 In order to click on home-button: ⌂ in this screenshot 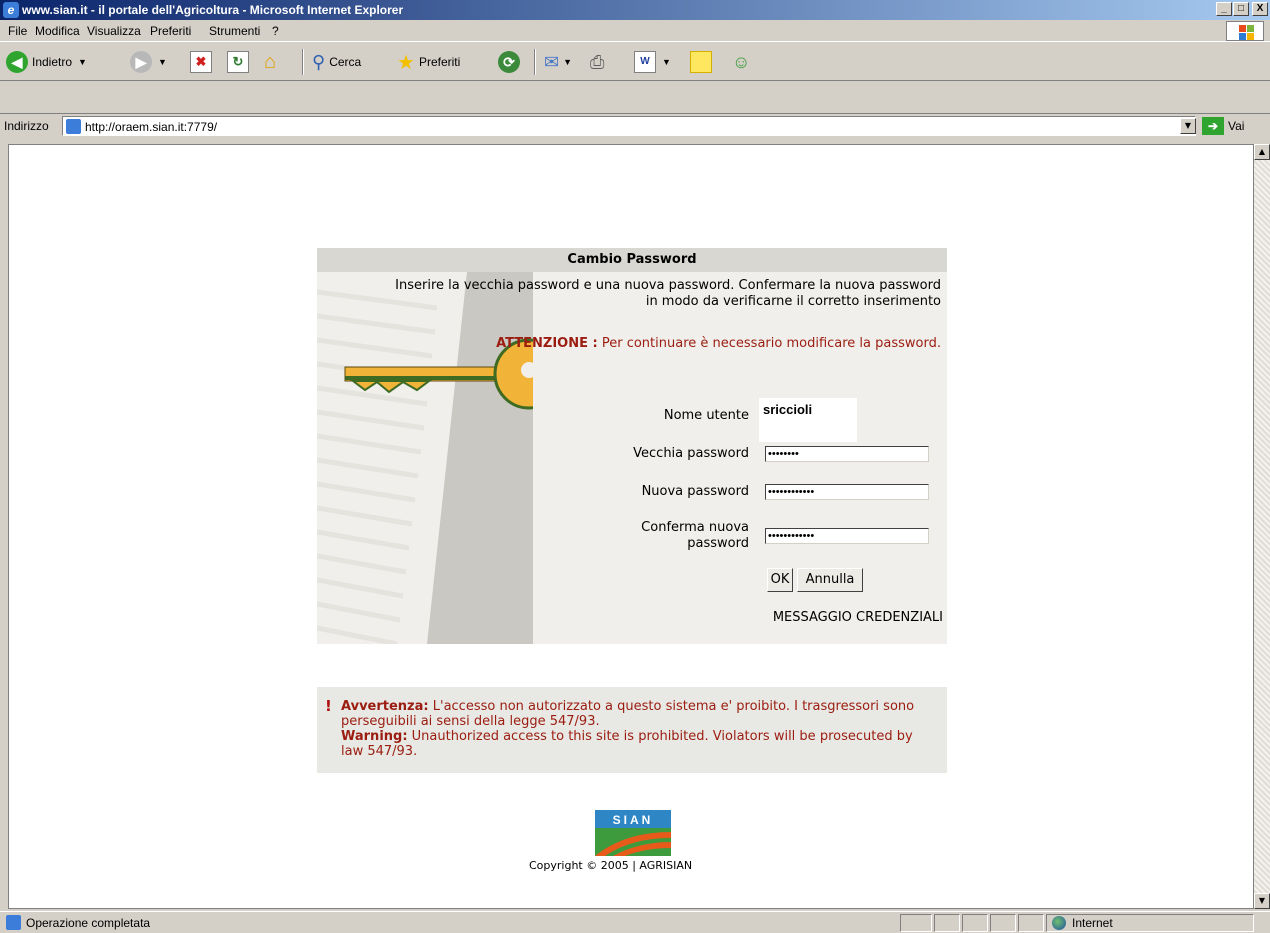, I will do `click(270, 62)`.